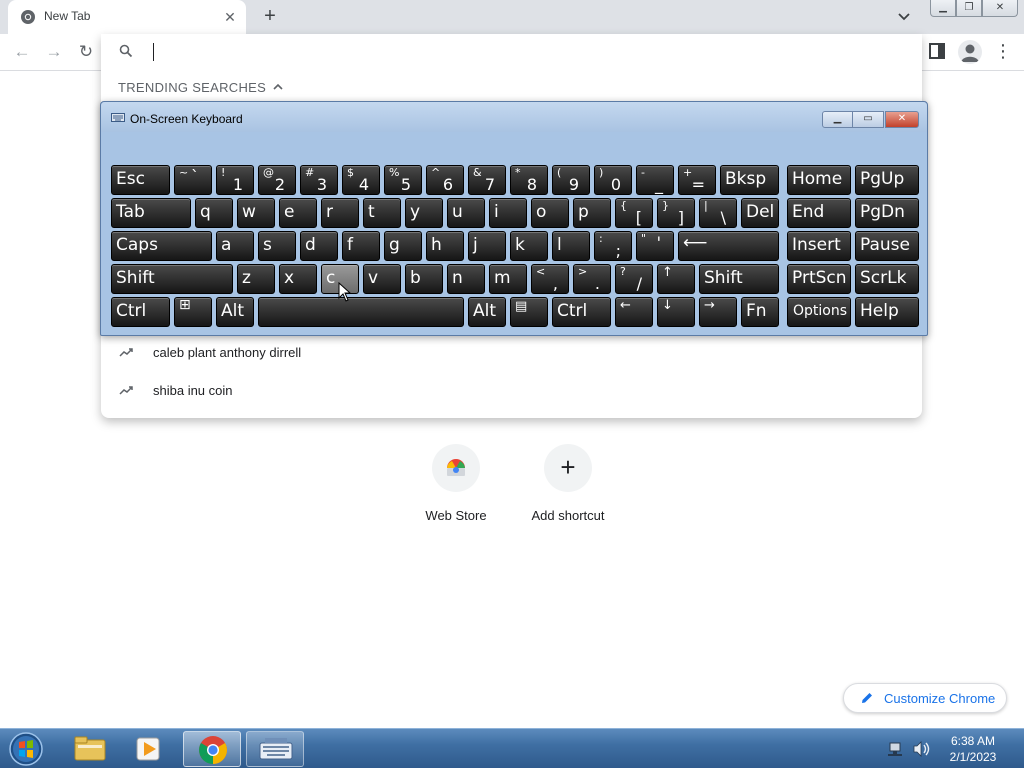 The height and width of the screenshot is (768, 1024). I want to click on key-caps: Caps, so click(161, 246).